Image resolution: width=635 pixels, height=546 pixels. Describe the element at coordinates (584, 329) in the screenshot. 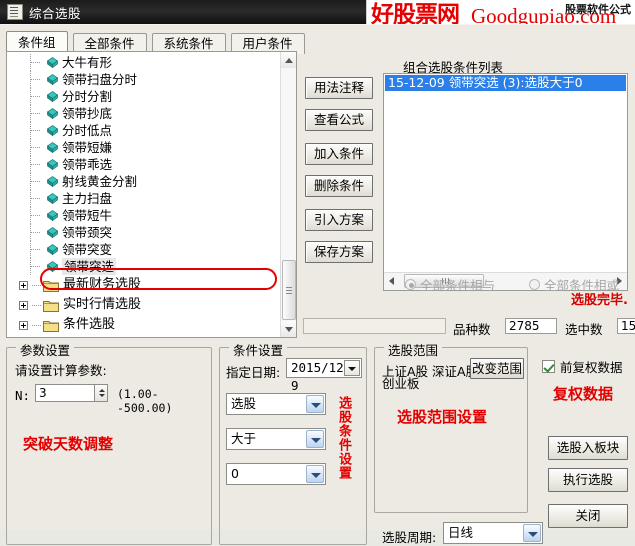

I see `selected-count-label: 选中数` at that location.